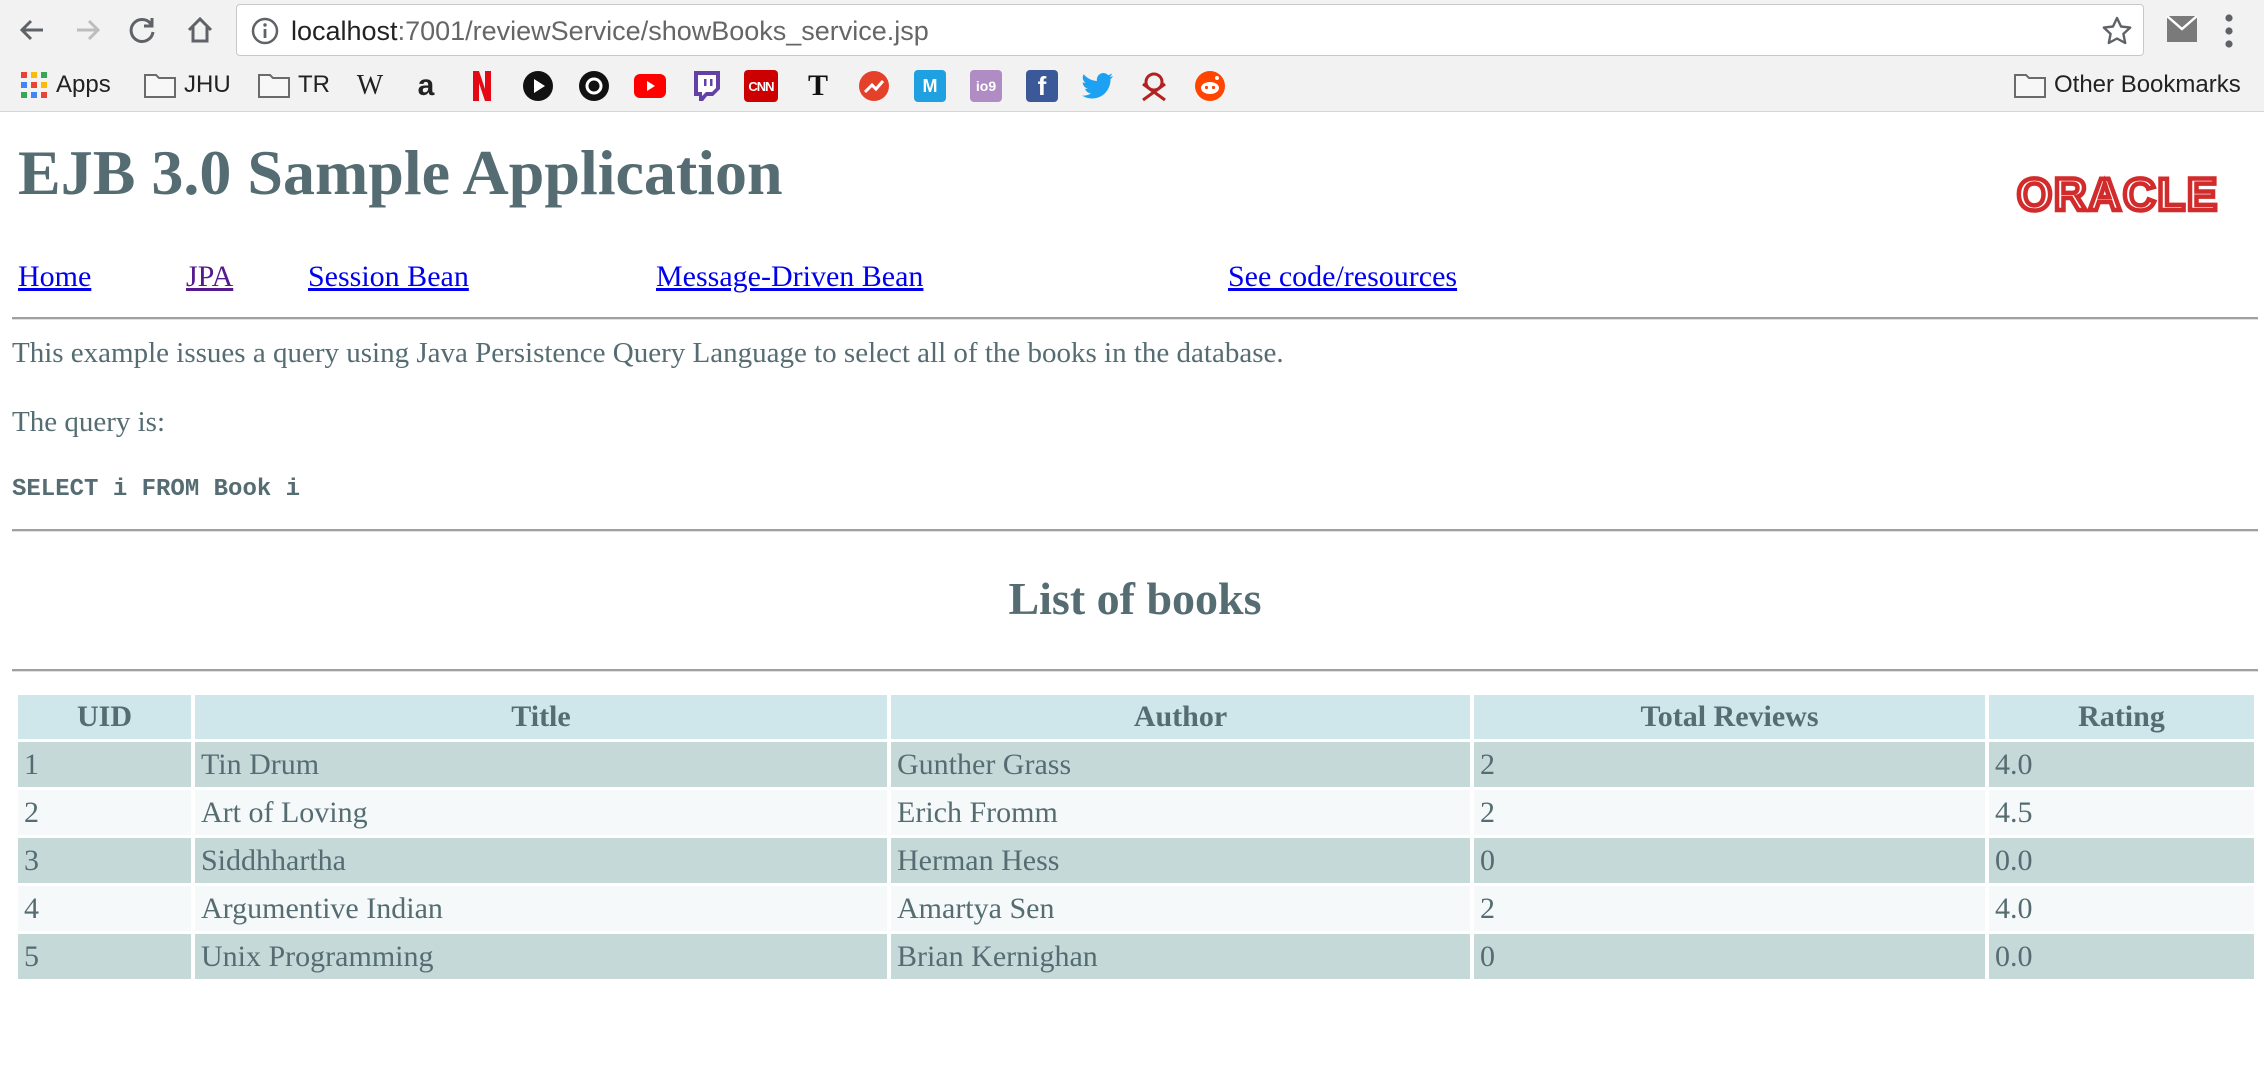 The height and width of the screenshot is (1068, 2264). What do you see at coordinates (706, 86) in the screenshot?
I see `twitch-icon` at bounding box center [706, 86].